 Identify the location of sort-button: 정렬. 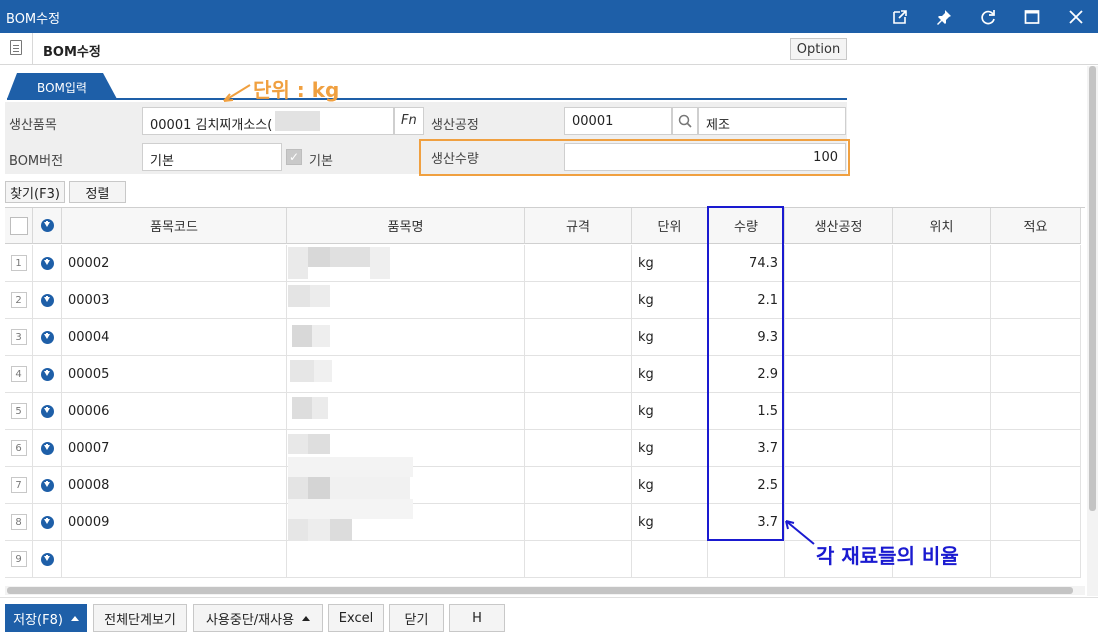
(97, 192).